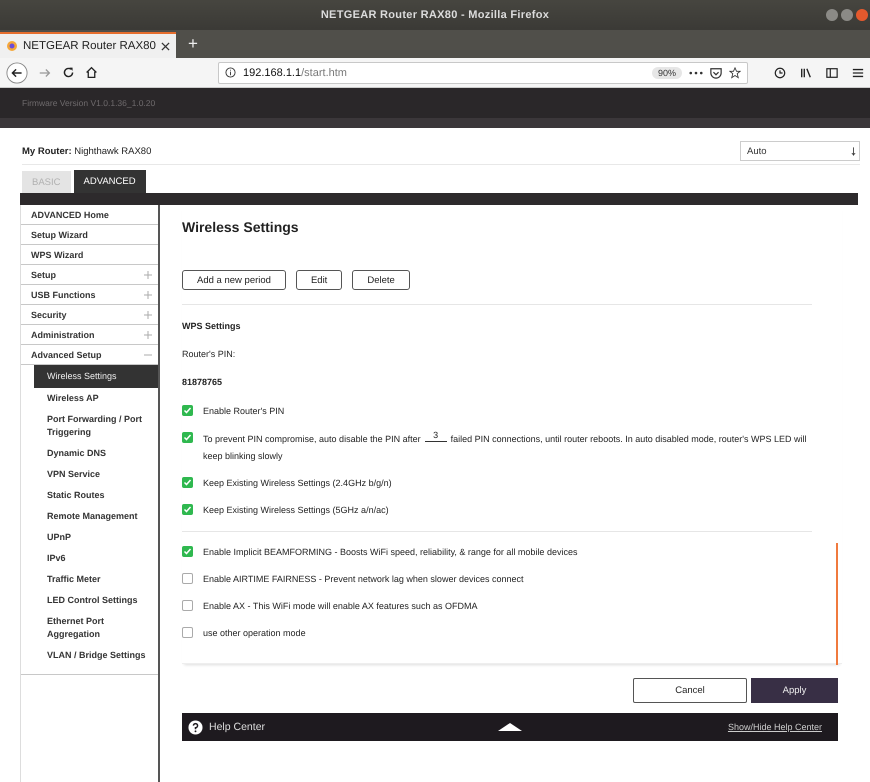 This screenshot has width=870, height=782. Describe the element at coordinates (110, 181) in the screenshot. I see `nav-tab: ADVANCED` at that location.